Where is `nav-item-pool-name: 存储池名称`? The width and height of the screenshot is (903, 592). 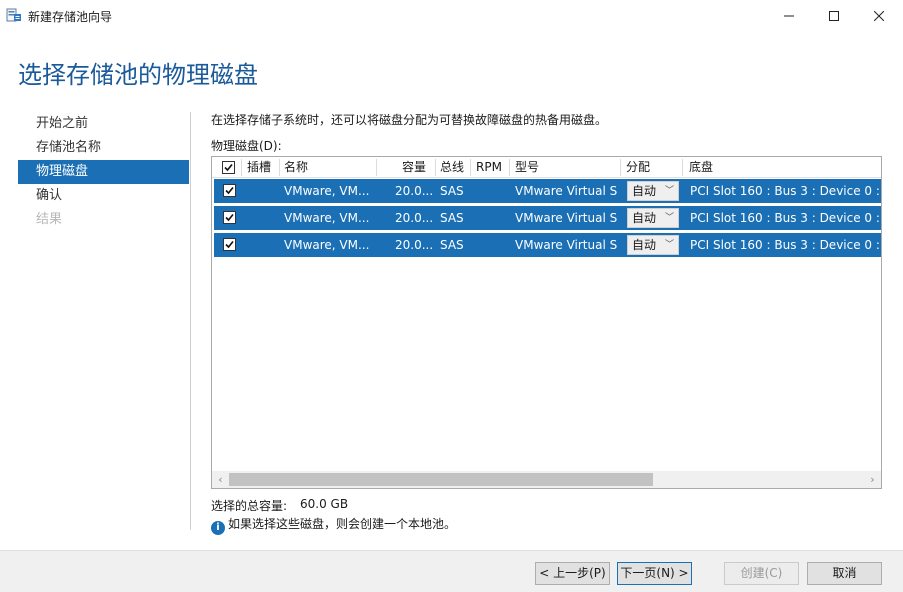 nav-item-pool-name: 存储池名称 is located at coordinates (103, 148).